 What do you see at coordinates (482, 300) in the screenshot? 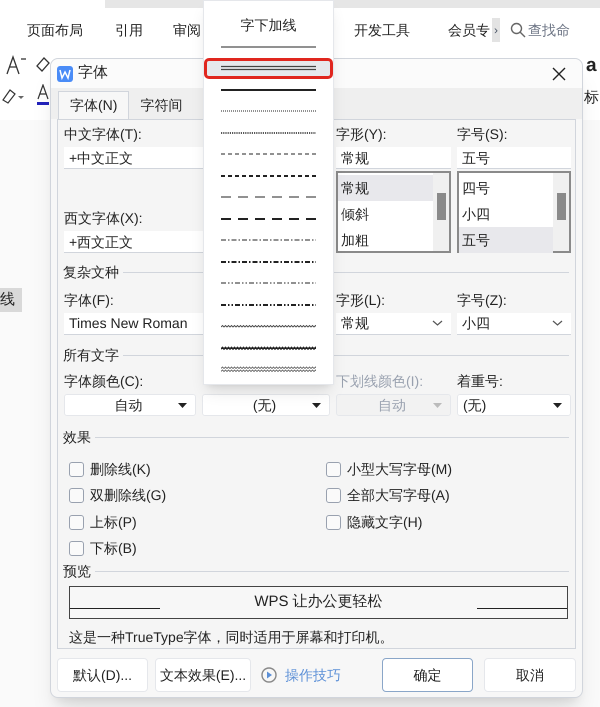
I see `field-label: 字号(Z):` at bounding box center [482, 300].